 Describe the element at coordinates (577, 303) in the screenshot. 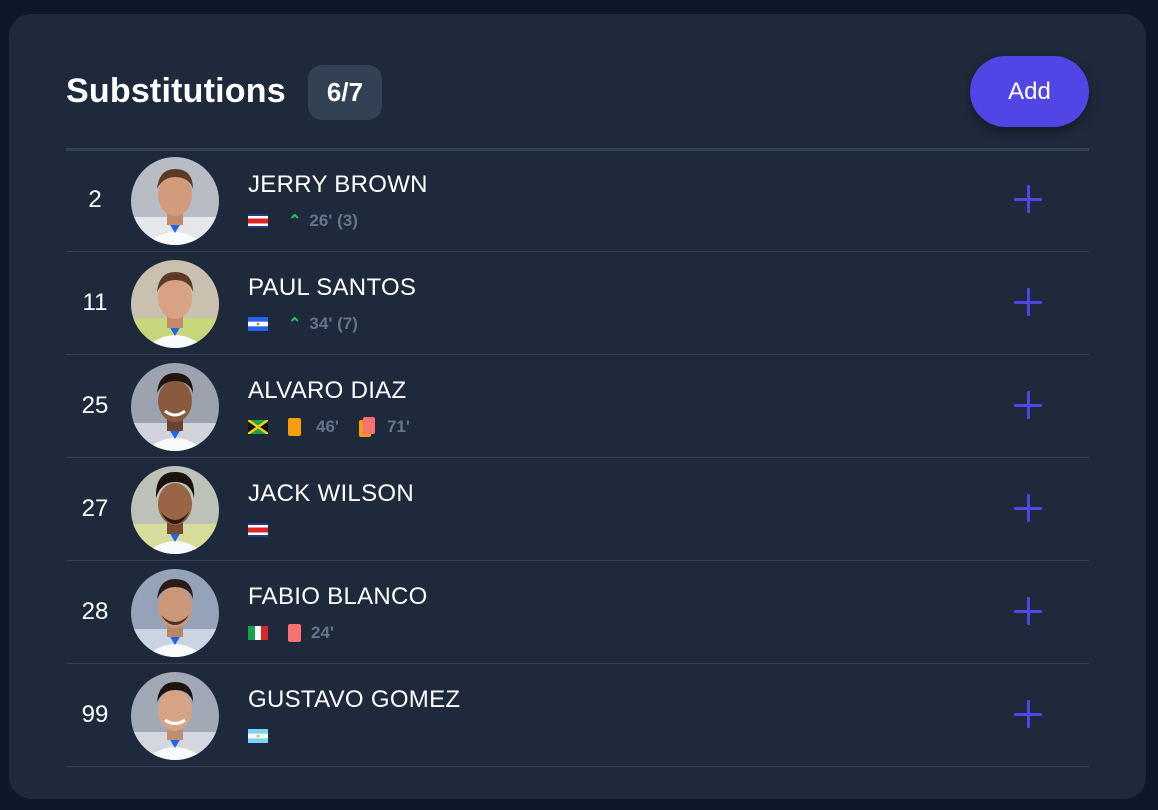

I see `player-row: 11 PAUL SANTOS ⌃ 34' (7)` at that location.